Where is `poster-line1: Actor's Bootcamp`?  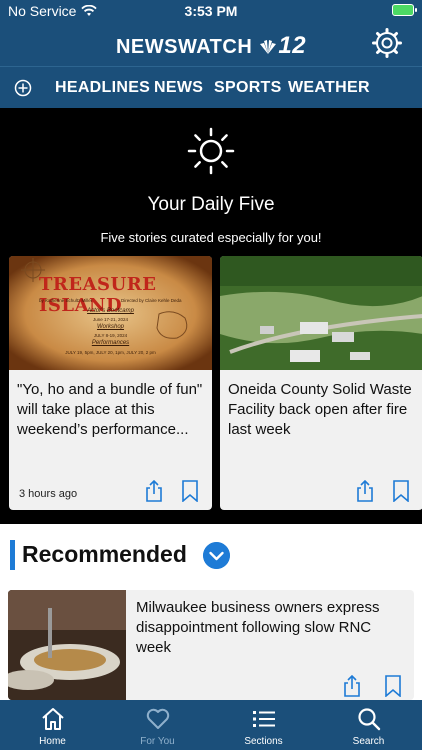
poster-line1: Actor's Bootcamp is located at coordinates (110, 311).